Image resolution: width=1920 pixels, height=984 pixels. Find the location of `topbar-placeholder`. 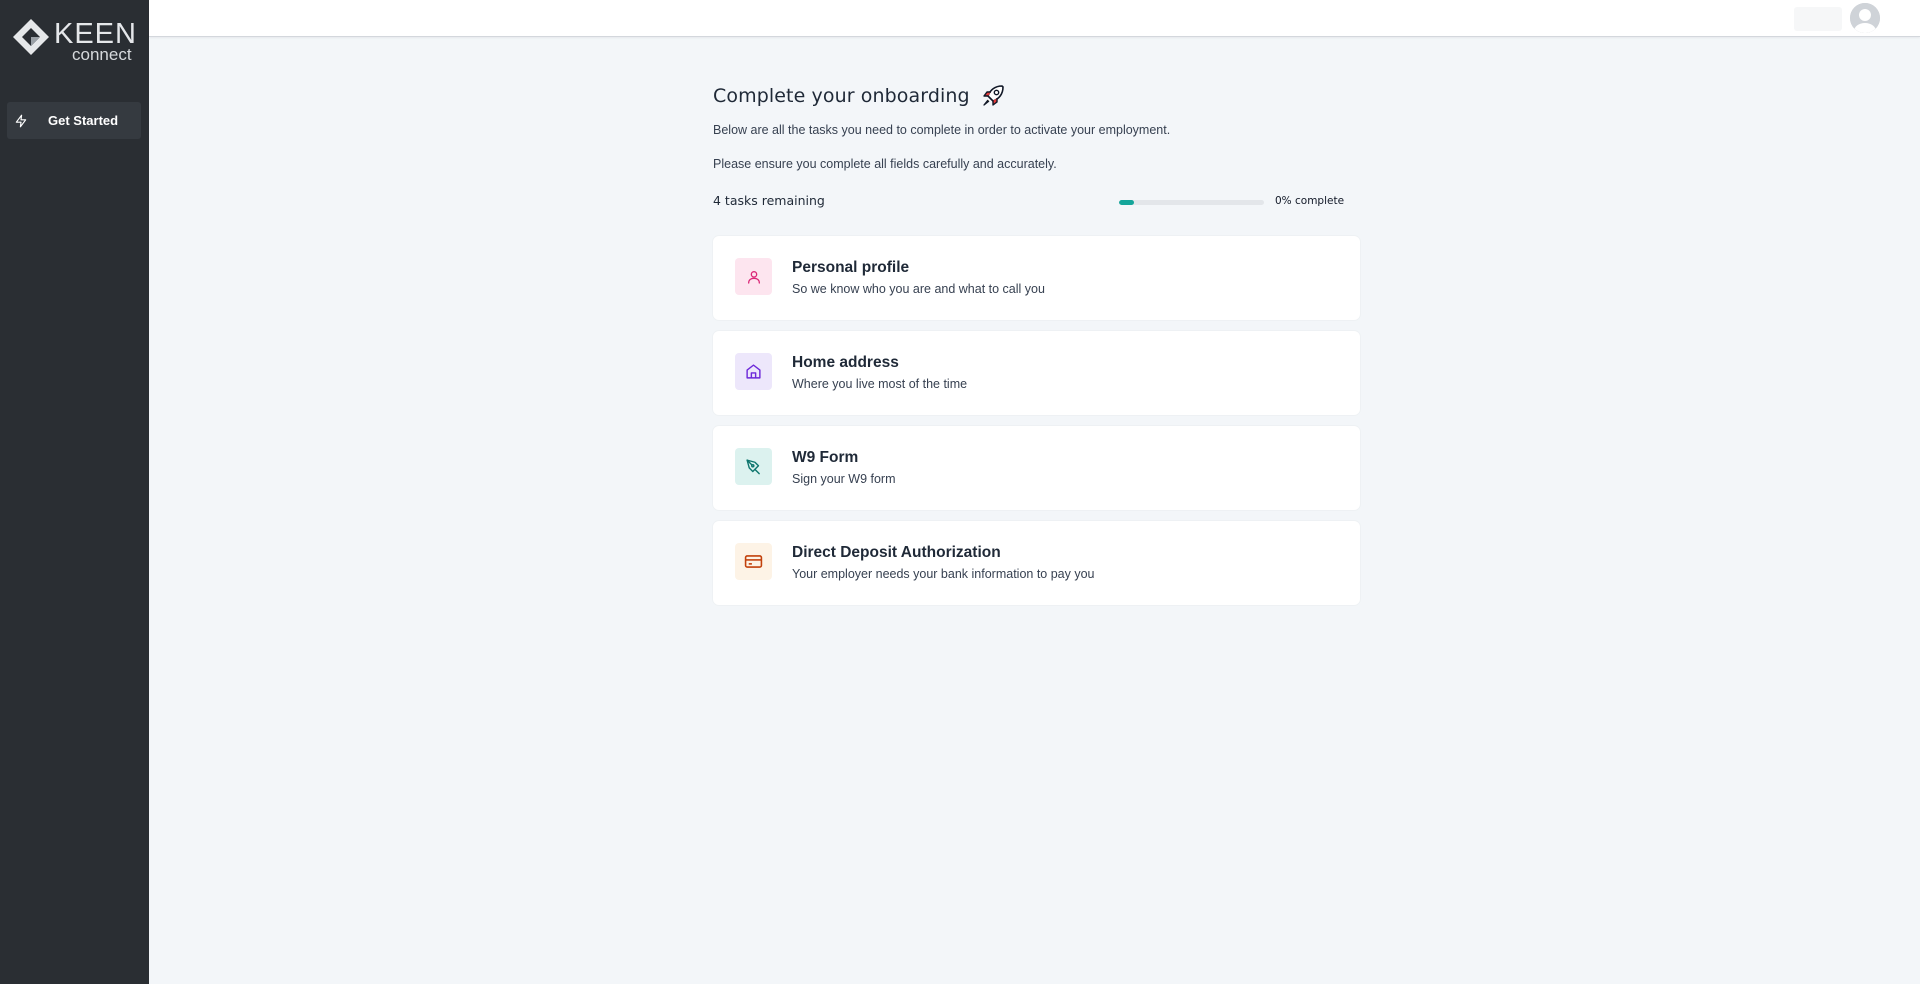

topbar-placeholder is located at coordinates (1818, 19).